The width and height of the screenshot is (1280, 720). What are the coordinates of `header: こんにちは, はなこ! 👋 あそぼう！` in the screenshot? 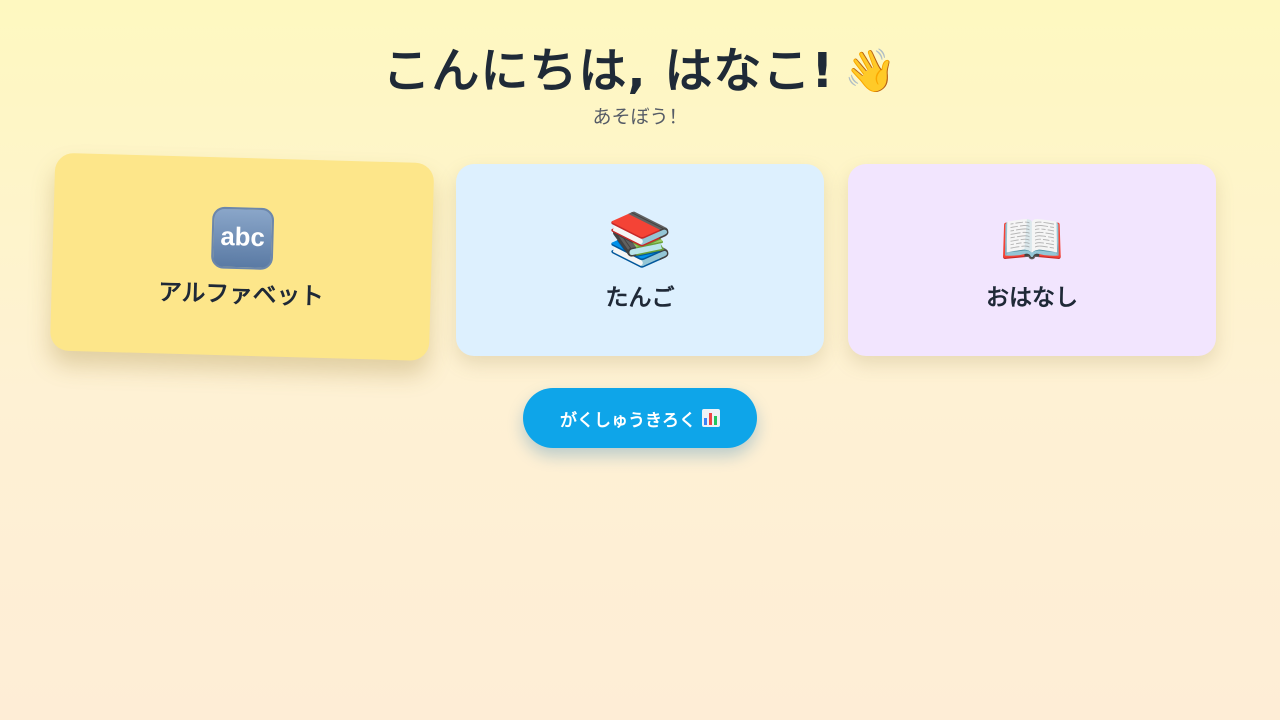 It's located at (640, 85).